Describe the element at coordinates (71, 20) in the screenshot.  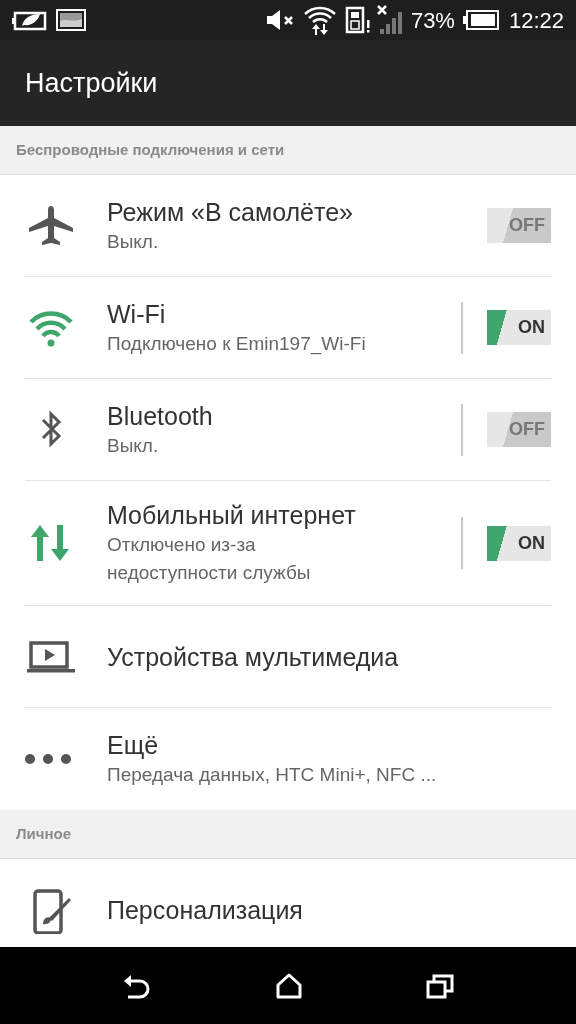
I see `picture-icon` at that location.